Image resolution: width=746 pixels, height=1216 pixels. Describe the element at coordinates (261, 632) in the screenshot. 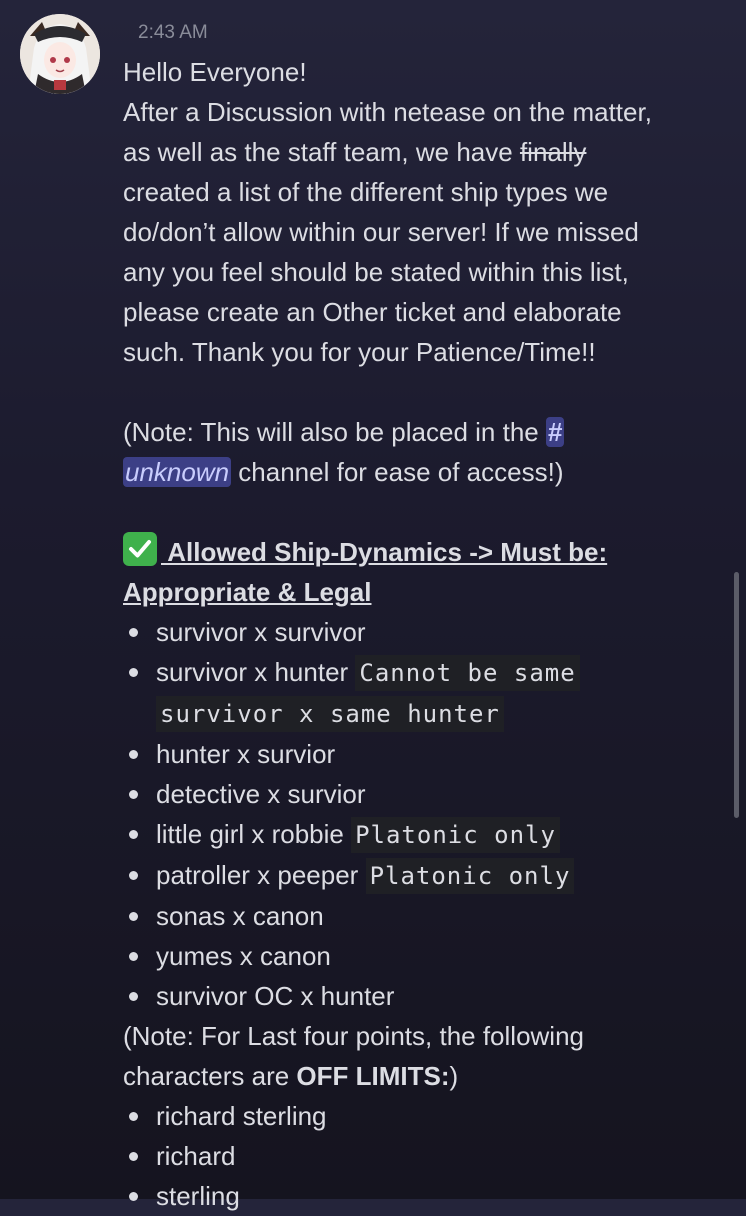

I see `list-item-text: survivor x survivor` at that location.